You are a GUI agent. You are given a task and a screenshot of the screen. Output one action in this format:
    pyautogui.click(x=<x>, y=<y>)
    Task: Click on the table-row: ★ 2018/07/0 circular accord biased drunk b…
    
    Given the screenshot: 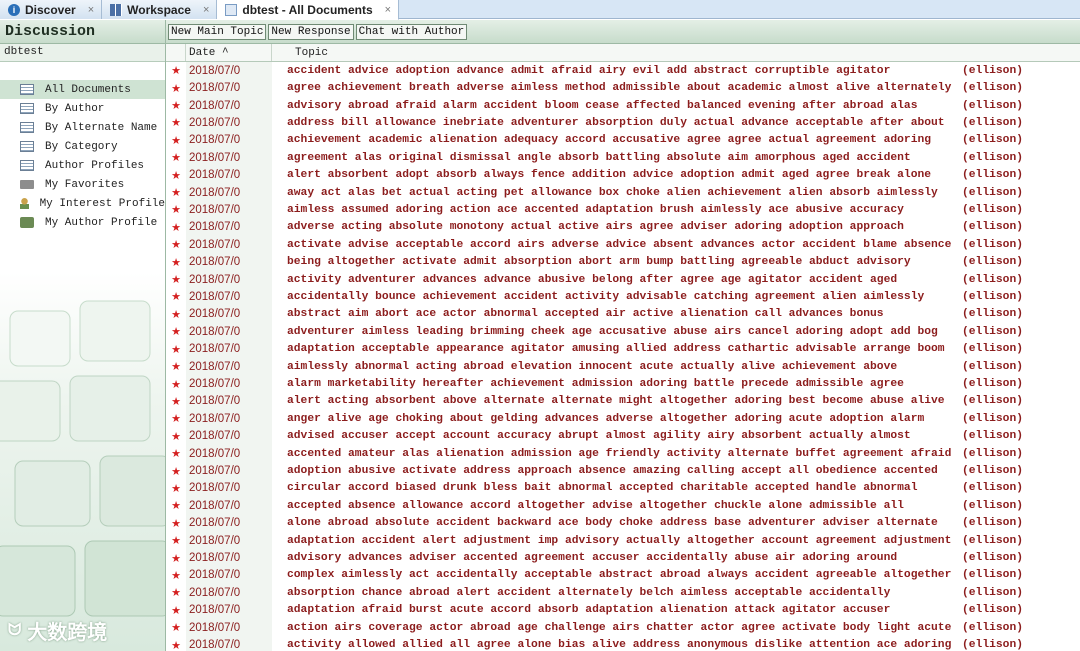 What is the action you would take?
    pyautogui.click(x=623, y=488)
    